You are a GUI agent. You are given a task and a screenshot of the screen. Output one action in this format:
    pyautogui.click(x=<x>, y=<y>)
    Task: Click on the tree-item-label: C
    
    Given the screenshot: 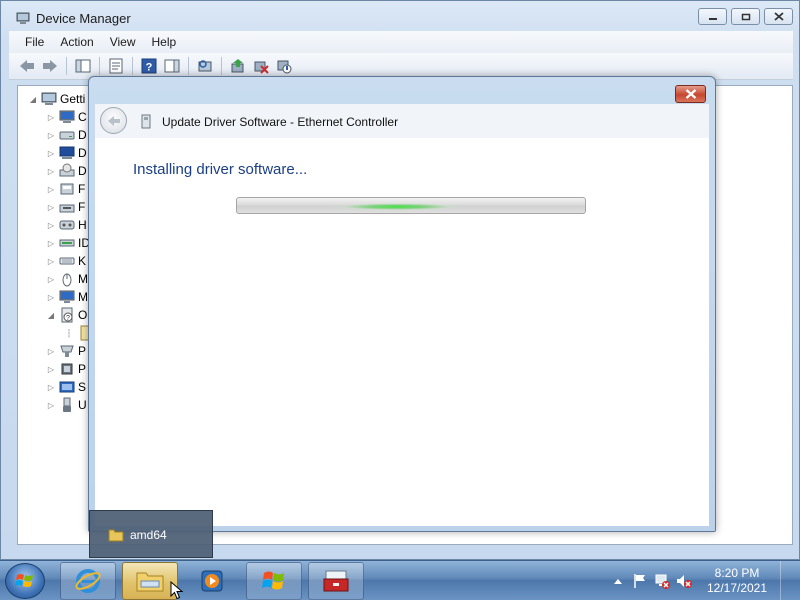 What is the action you would take?
    pyautogui.click(x=82, y=117)
    